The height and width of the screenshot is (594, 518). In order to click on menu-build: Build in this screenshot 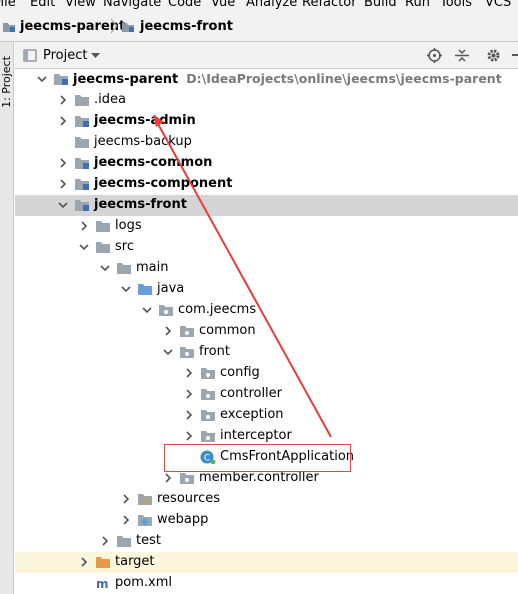, I will do `click(380, 5)`.